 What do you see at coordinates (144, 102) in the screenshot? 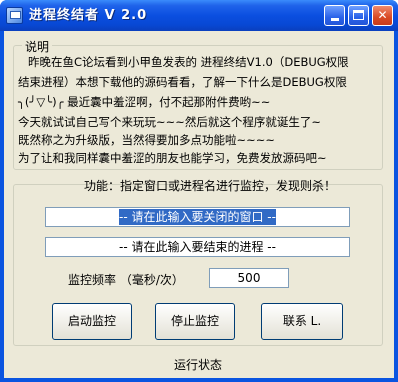
I see `notes-line: ╮(╯▽╰)╭ 最近囊中羞涩啊，付不起那附件费哟~~` at bounding box center [144, 102].